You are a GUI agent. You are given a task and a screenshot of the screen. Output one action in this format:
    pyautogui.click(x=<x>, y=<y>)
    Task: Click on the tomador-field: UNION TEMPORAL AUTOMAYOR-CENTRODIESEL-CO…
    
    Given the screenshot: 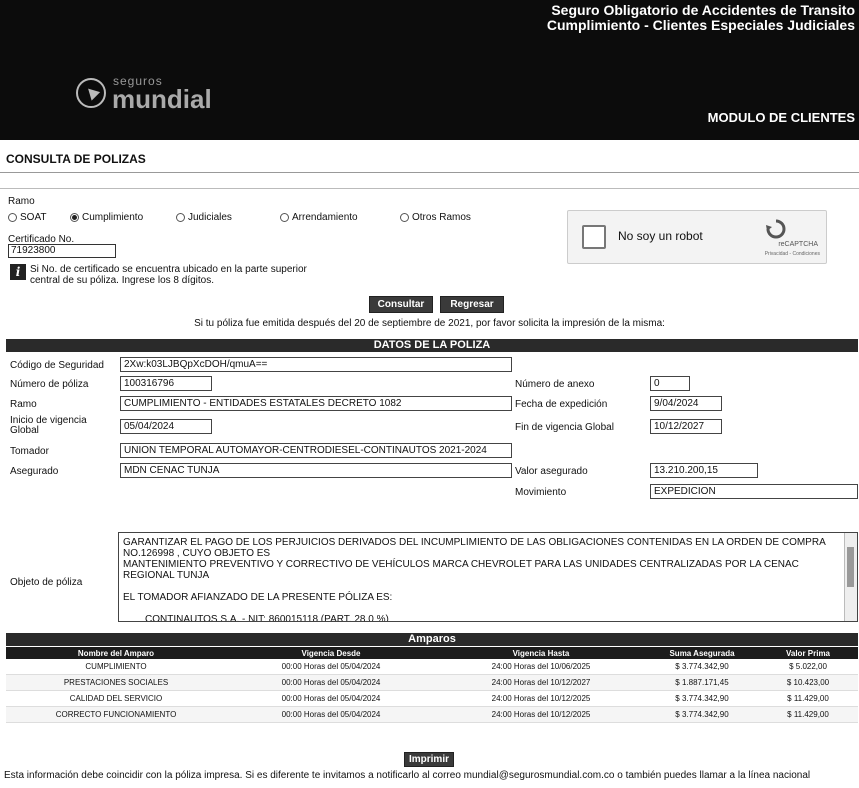 What is the action you would take?
    pyautogui.click(x=316, y=450)
    